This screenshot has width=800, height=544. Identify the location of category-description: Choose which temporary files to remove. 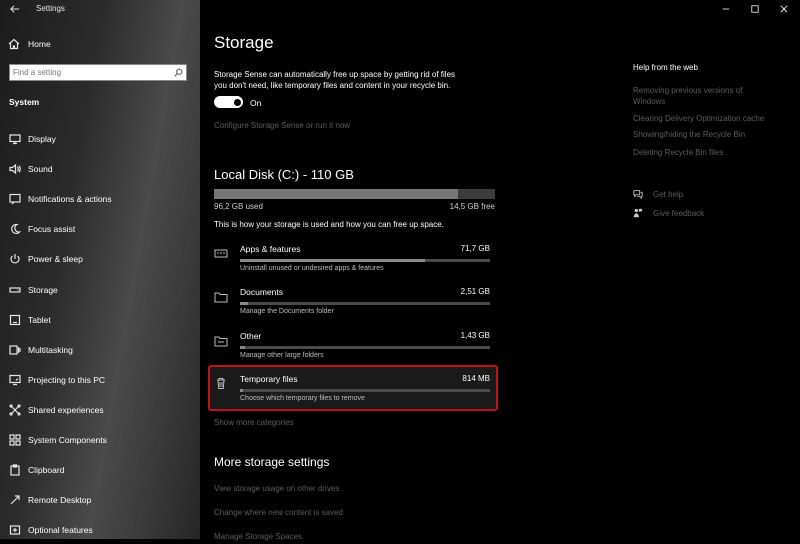
(302, 398).